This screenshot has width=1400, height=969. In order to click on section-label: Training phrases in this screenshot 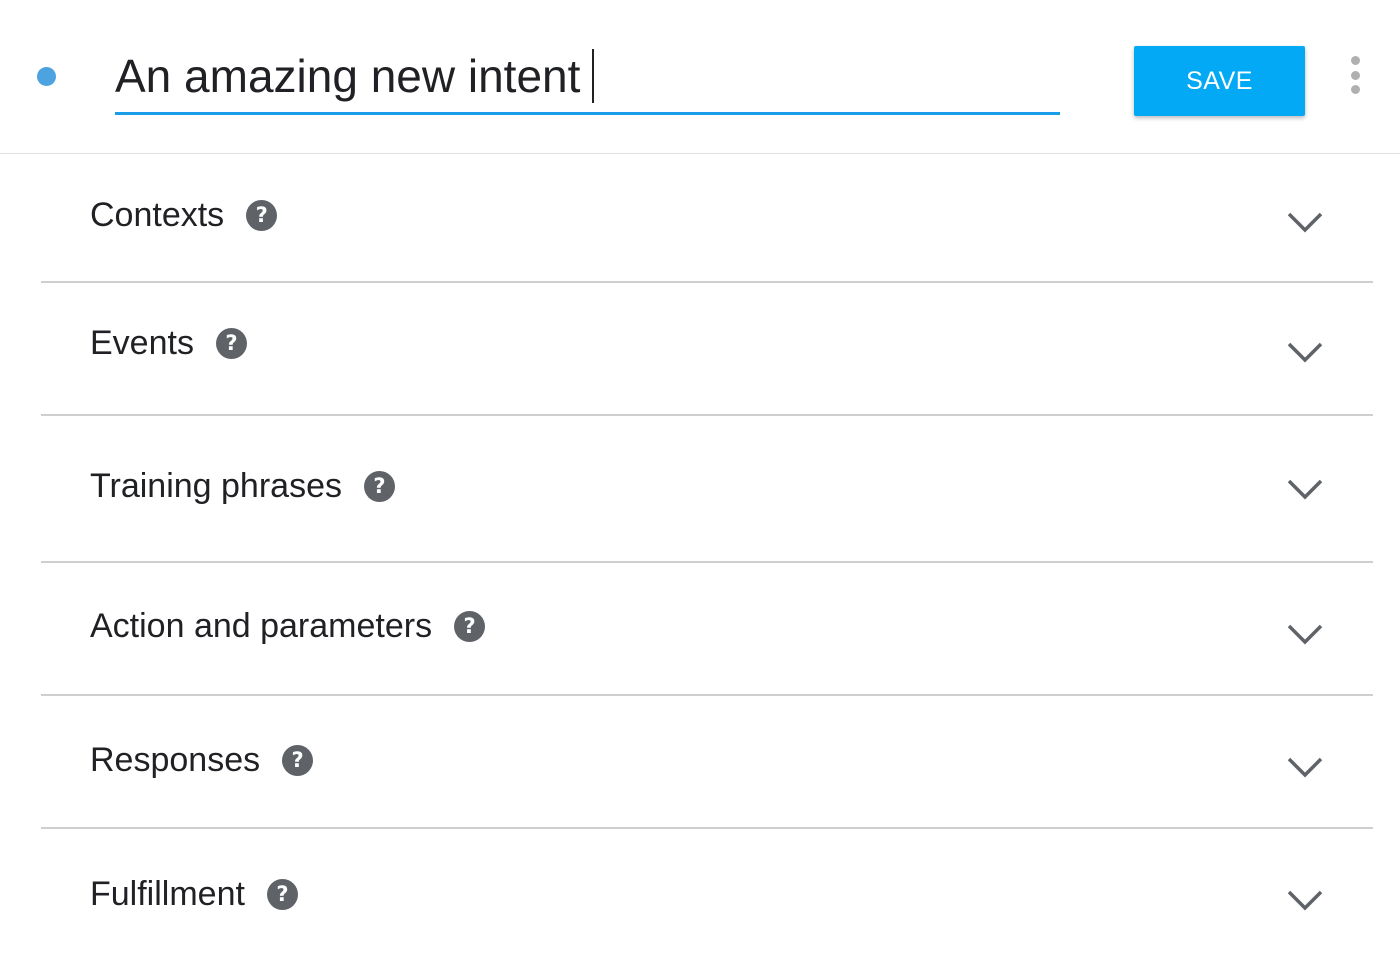, I will do `click(216, 486)`.